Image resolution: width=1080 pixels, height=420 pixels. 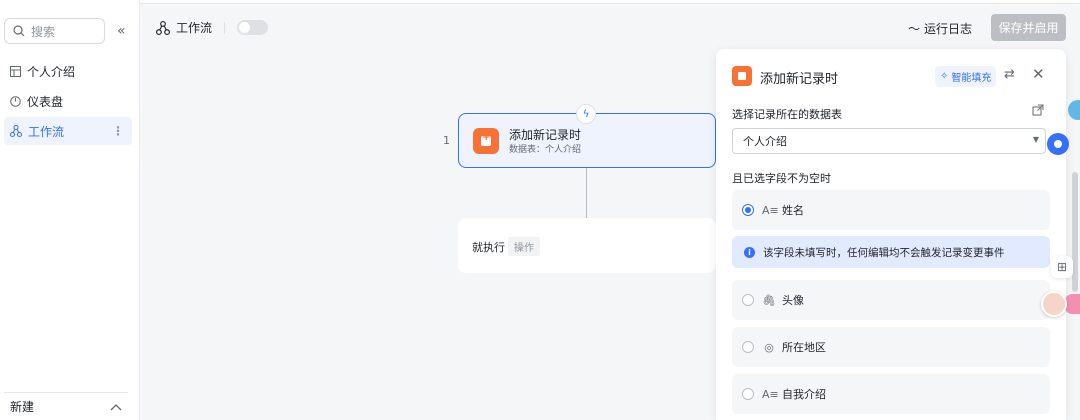 What do you see at coordinates (524, 246) in the screenshot?
I see `action-tag: 操作` at bounding box center [524, 246].